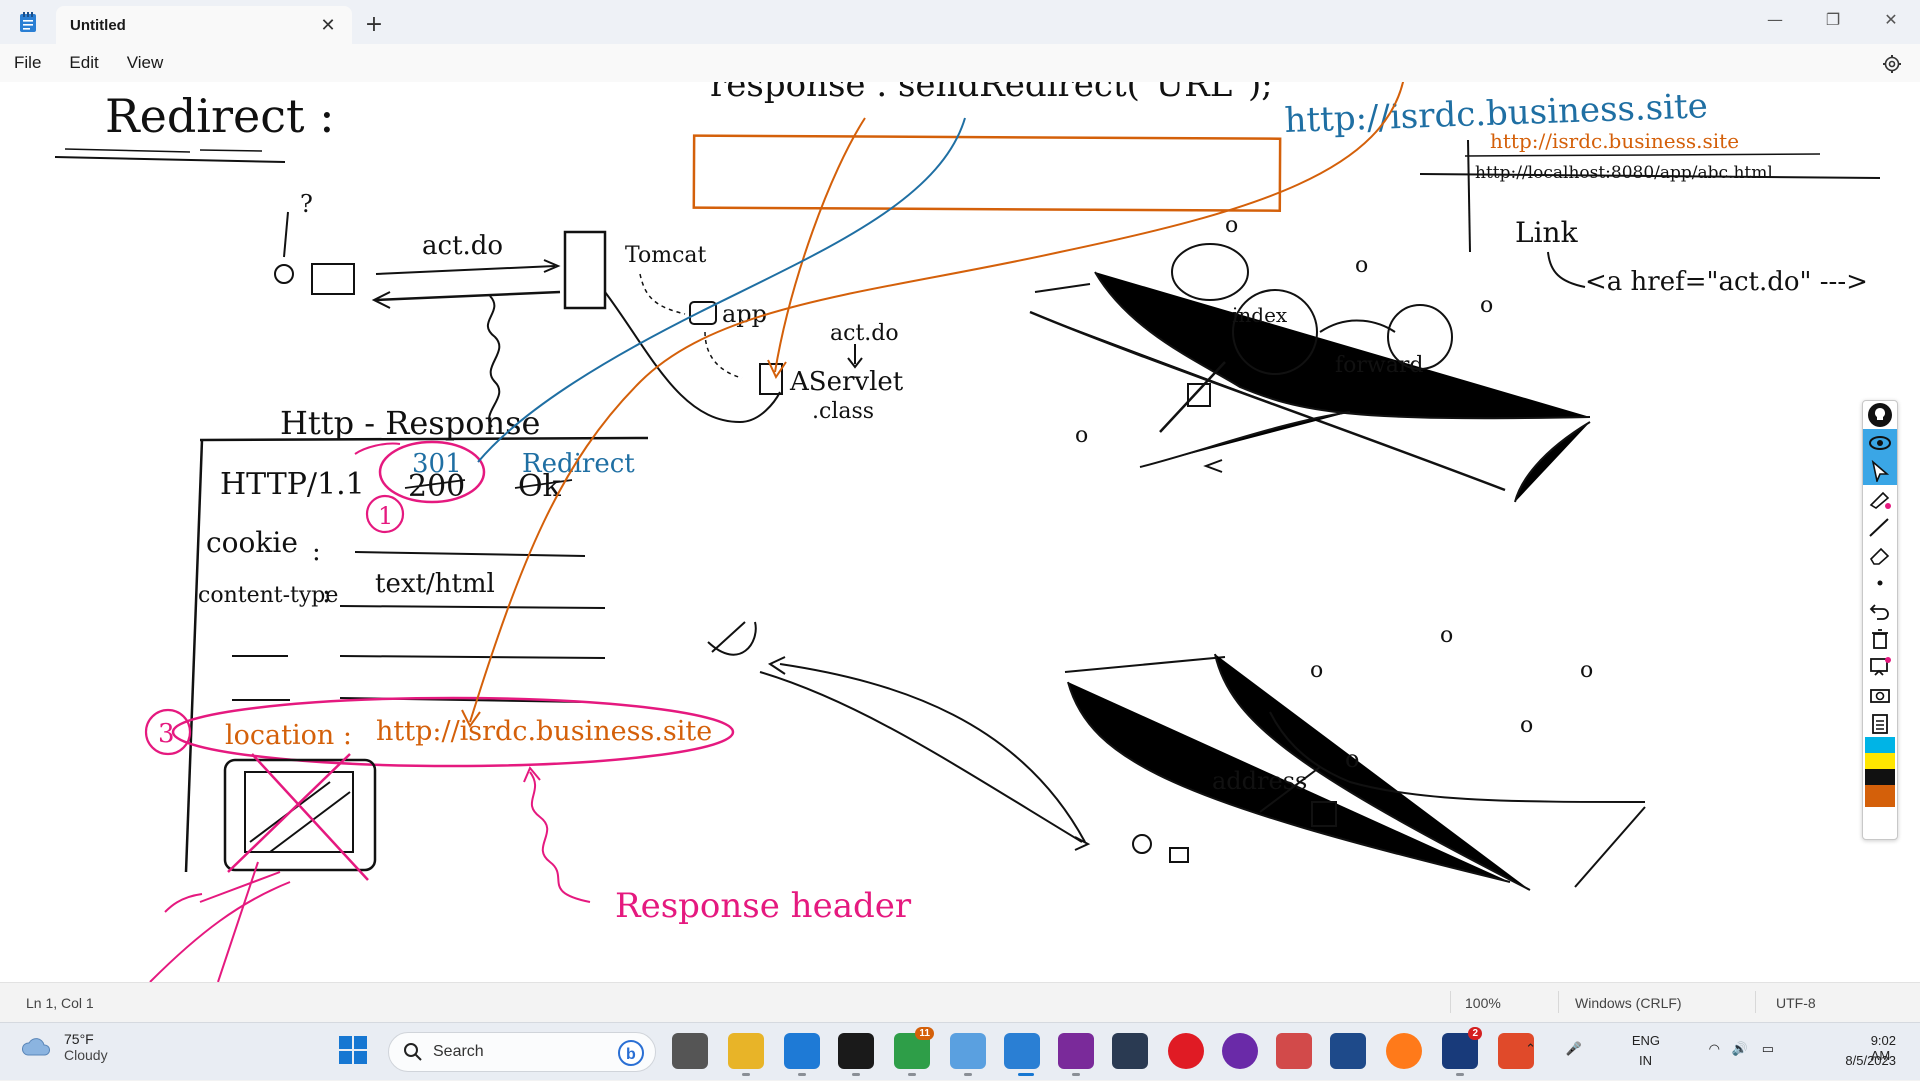  I want to click on clock-date: 8/5/2023, so click(1870, 1060).